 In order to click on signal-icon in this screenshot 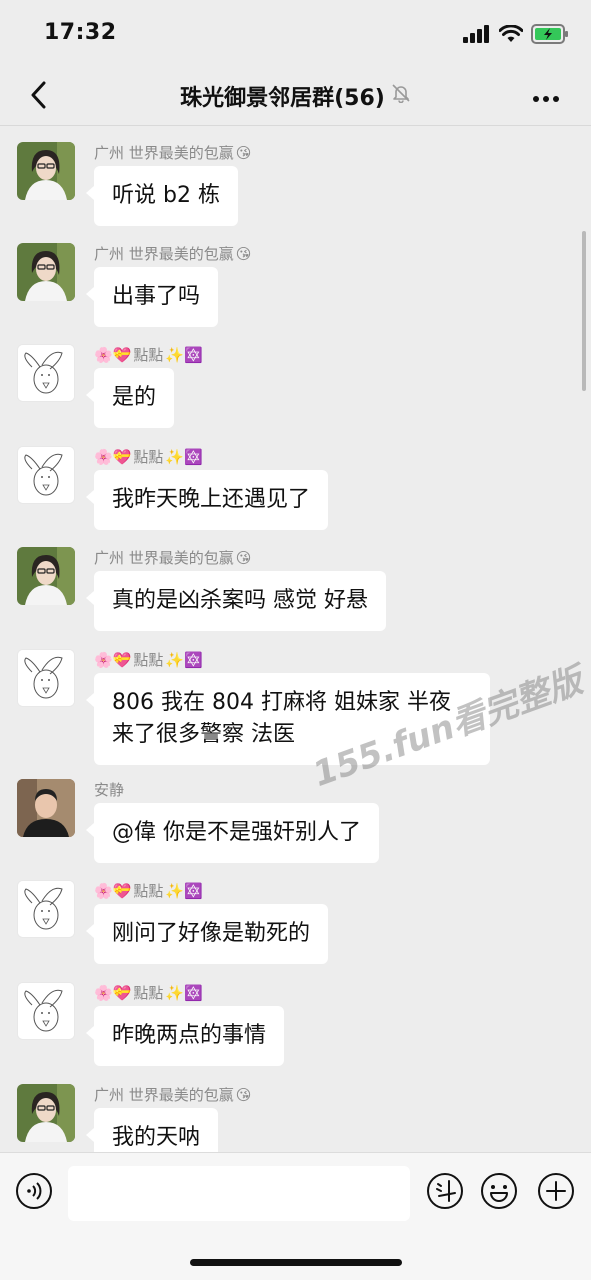, I will do `click(477, 36)`.